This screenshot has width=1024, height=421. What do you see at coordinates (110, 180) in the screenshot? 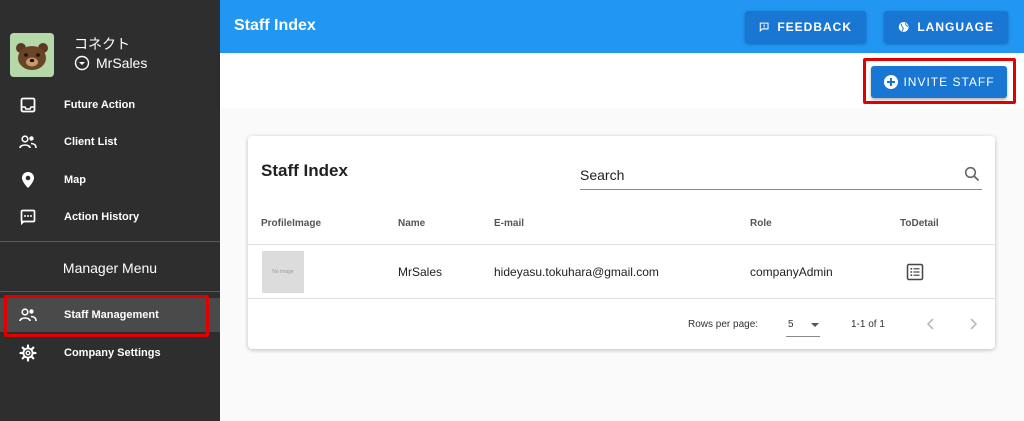
I see `sidebar-item-map: Map` at bounding box center [110, 180].